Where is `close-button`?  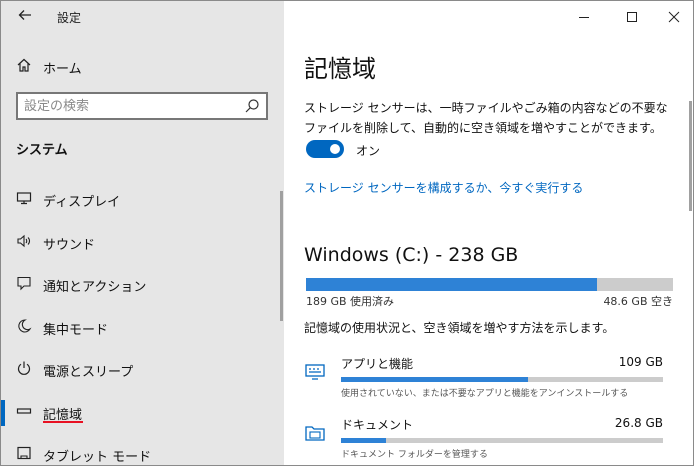 close-button is located at coordinates (674, 17).